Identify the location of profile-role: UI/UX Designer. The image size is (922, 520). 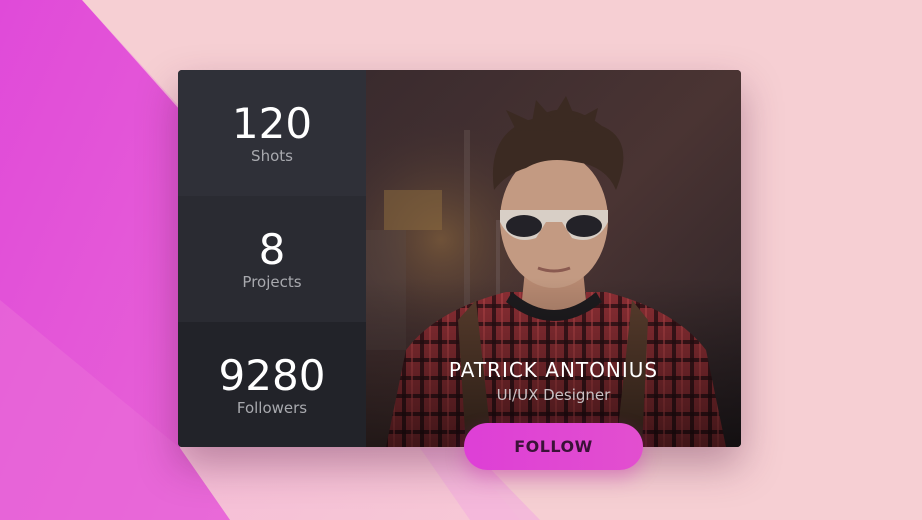
(553, 395).